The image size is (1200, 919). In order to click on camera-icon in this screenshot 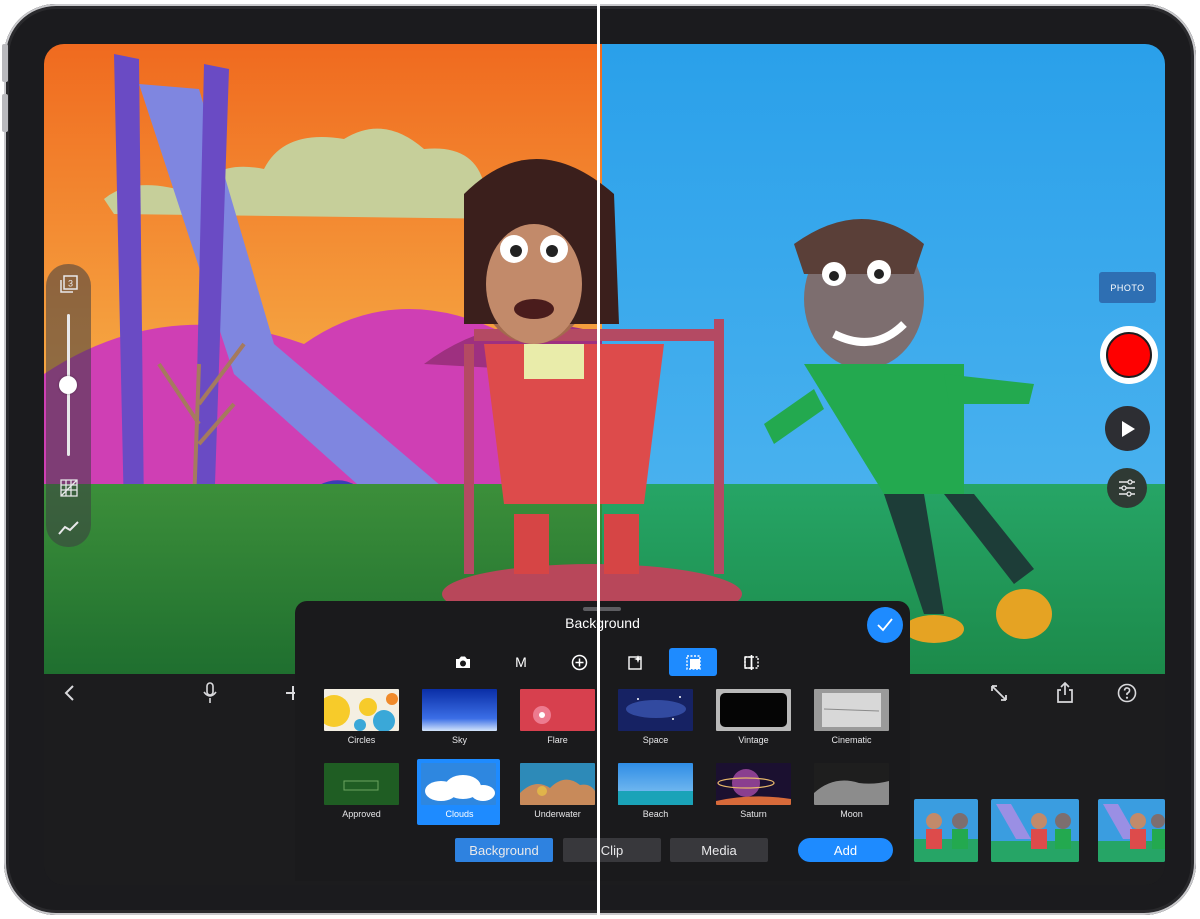, I will do `click(463, 662)`.